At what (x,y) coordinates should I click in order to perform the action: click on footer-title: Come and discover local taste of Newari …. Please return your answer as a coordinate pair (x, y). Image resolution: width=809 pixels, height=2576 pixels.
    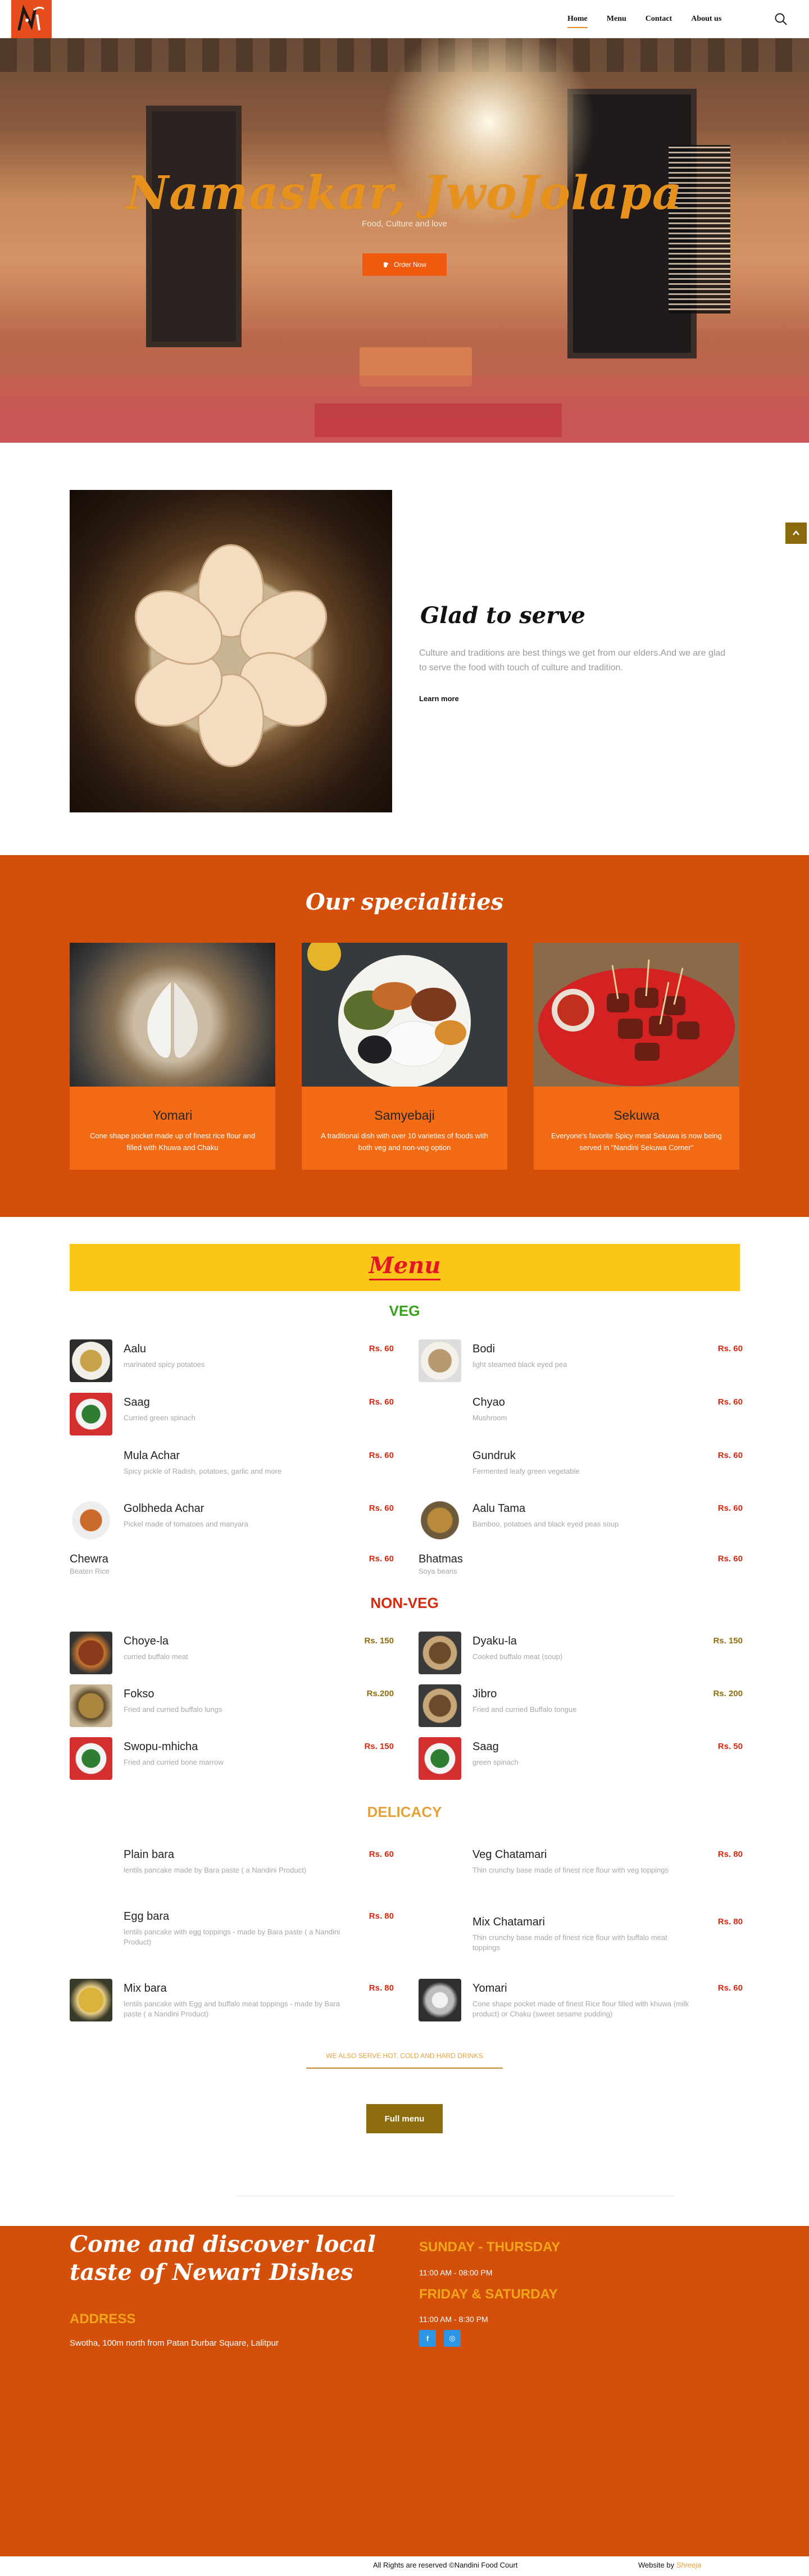
    Looking at the image, I should click on (223, 2259).